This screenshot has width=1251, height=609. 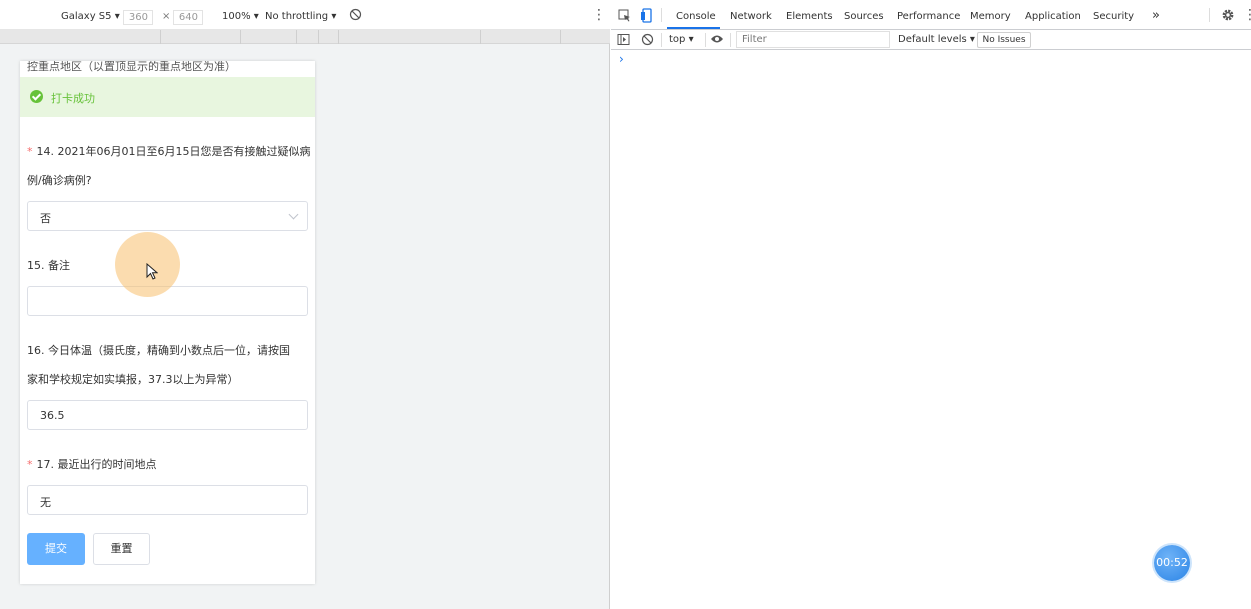 What do you see at coordinates (45, 502) in the screenshot?
I see `recent-travel-value: 无` at bounding box center [45, 502].